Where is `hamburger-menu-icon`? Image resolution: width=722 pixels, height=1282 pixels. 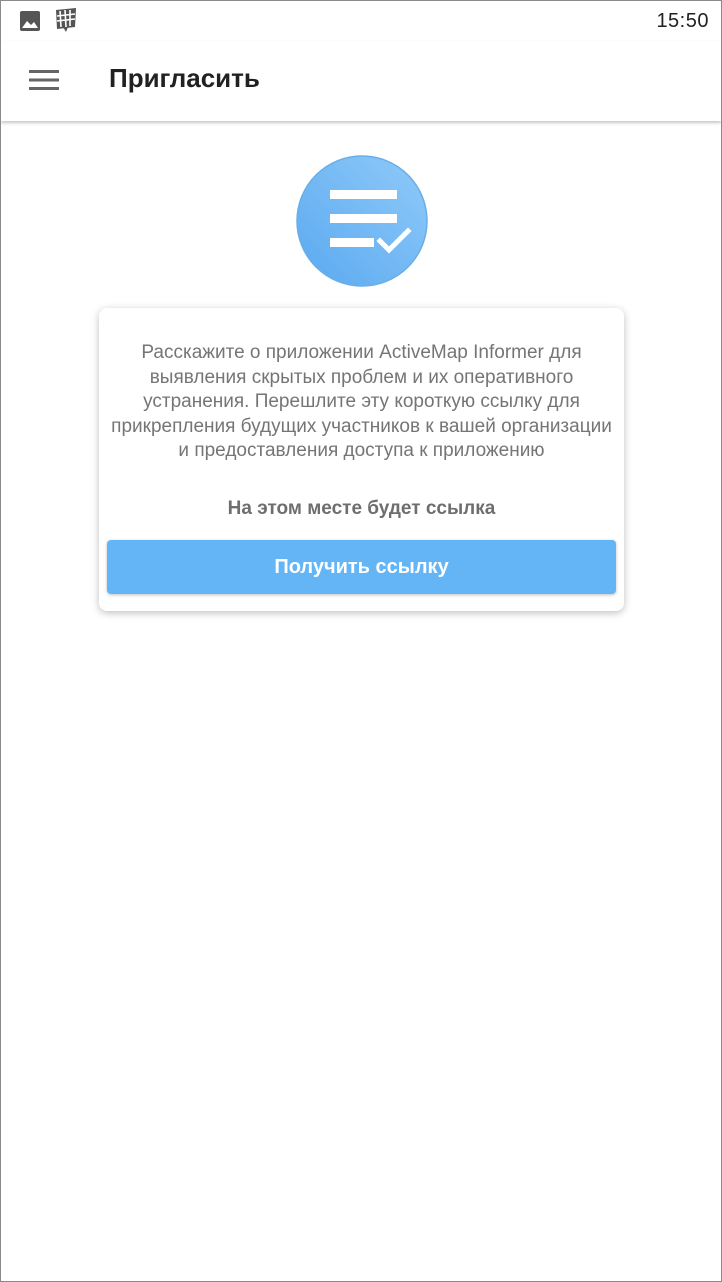
hamburger-menu-icon is located at coordinates (44, 80).